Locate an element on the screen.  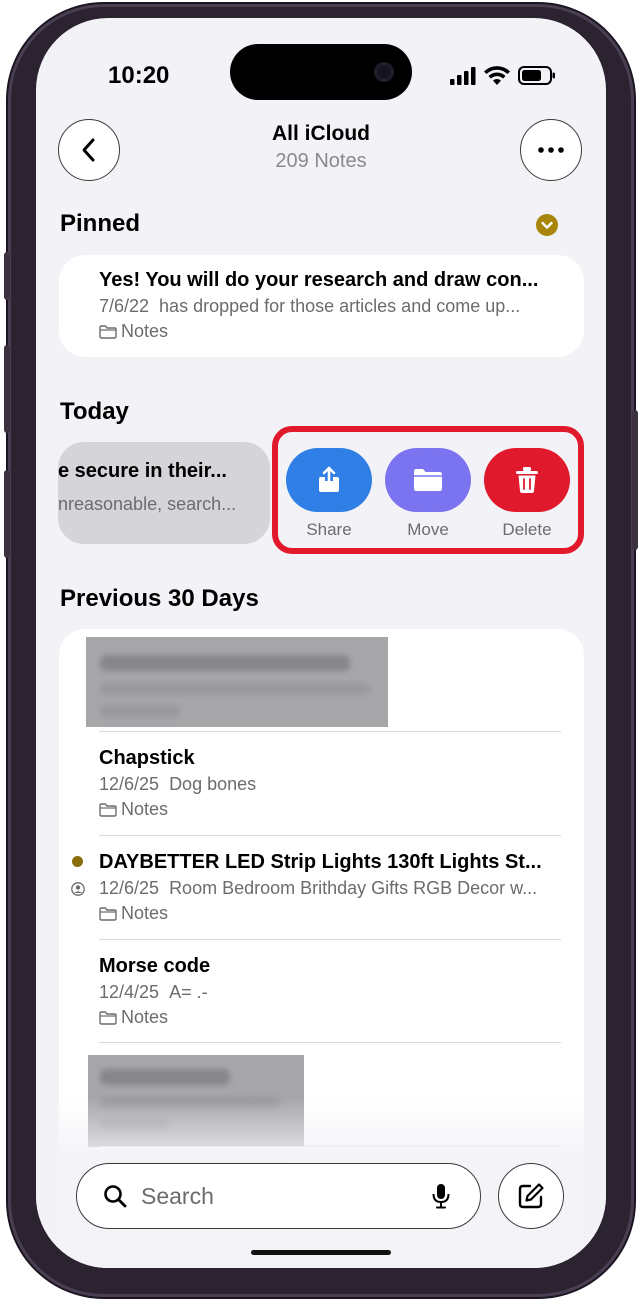
more-button is located at coordinates (551, 150).